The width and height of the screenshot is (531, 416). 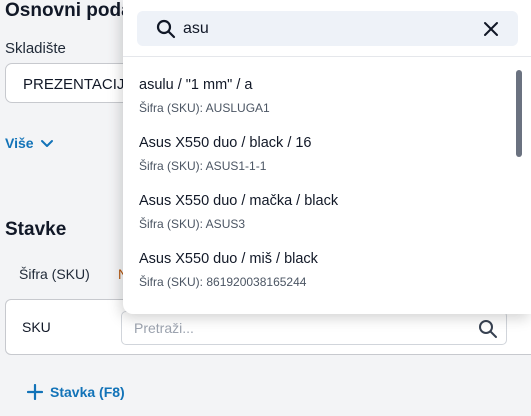 What do you see at coordinates (225, 143) in the screenshot?
I see `result-name: Asus X550 duo / black / 16` at bounding box center [225, 143].